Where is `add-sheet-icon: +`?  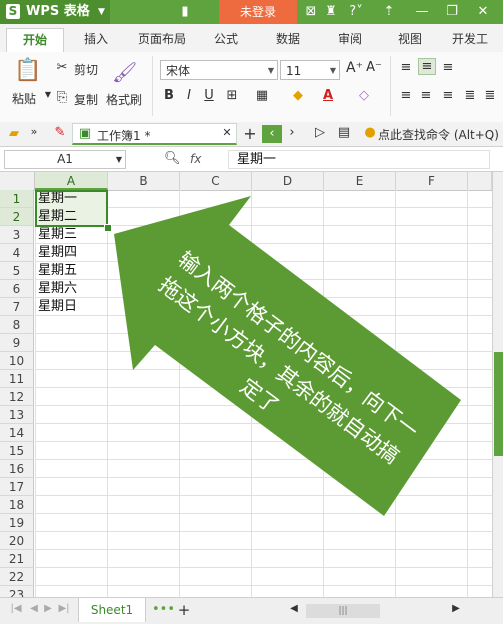
add-sheet-icon: + is located at coordinates (184, 610).